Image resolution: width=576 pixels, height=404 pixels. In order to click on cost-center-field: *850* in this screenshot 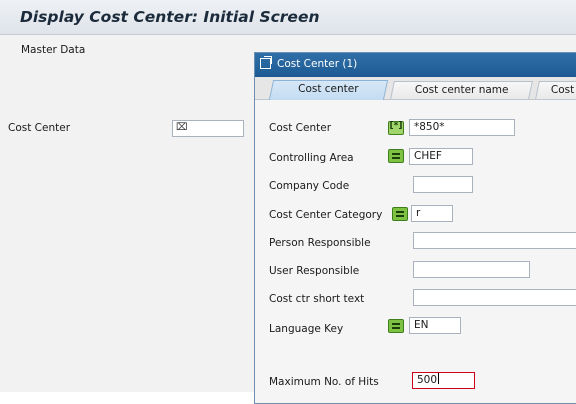, I will do `click(462, 127)`.